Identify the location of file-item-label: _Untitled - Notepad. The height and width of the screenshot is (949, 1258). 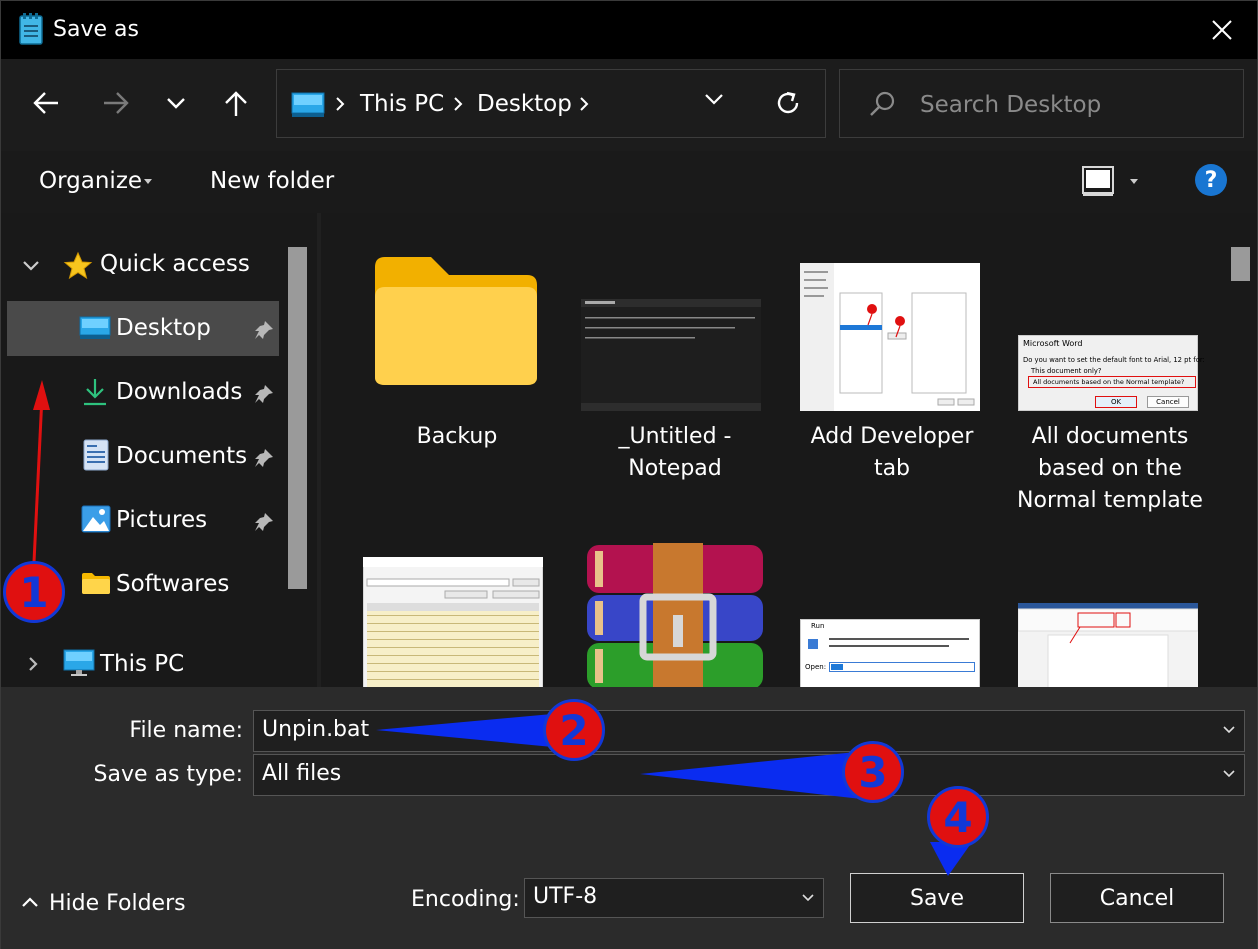
(675, 452).